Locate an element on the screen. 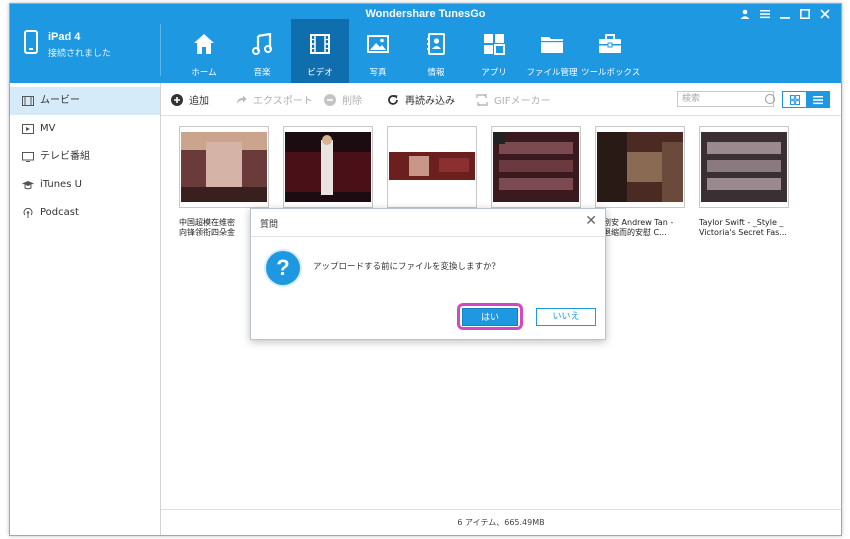 This screenshot has width=850, height=539. nav-apps: アプリ is located at coordinates (494, 51).